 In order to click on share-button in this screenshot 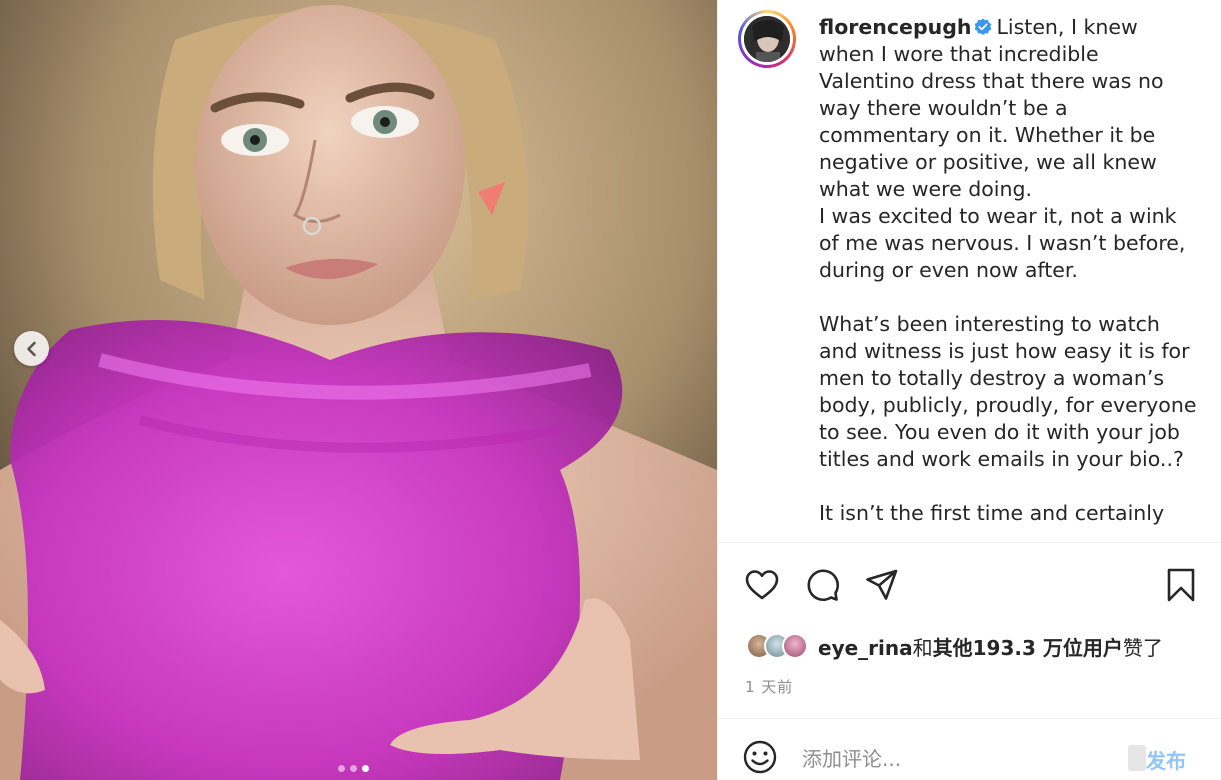, I will do `click(882, 585)`.